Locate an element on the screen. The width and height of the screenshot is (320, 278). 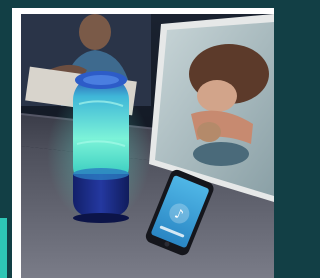
accent-bar is located at coordinates (3, 248).